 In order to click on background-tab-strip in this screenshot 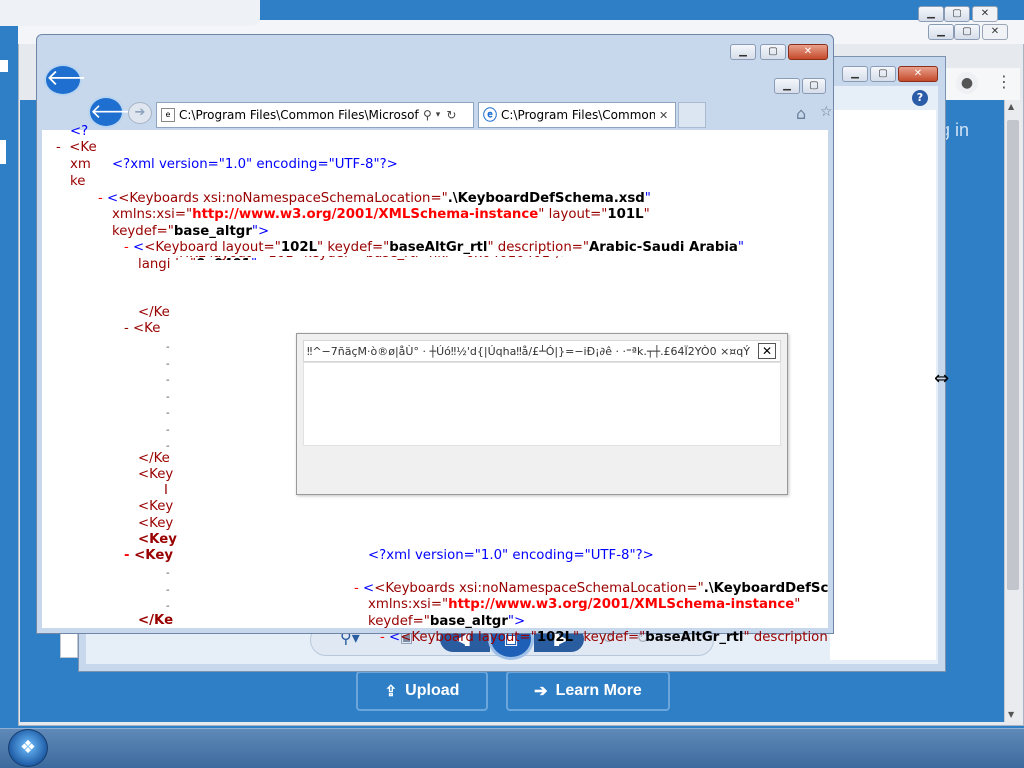, I will do `click(130, 13)`.